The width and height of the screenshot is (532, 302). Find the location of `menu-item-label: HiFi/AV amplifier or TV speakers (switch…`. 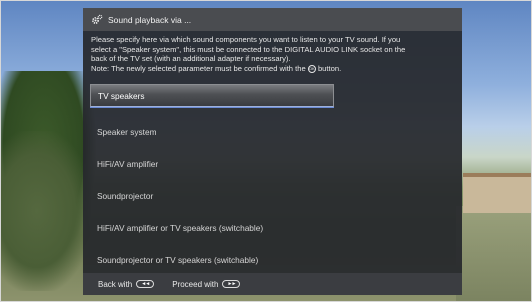

menu-item-label: HiFi/AV amplifier or TV speakers (switch… is located at coordinates (180, 228).